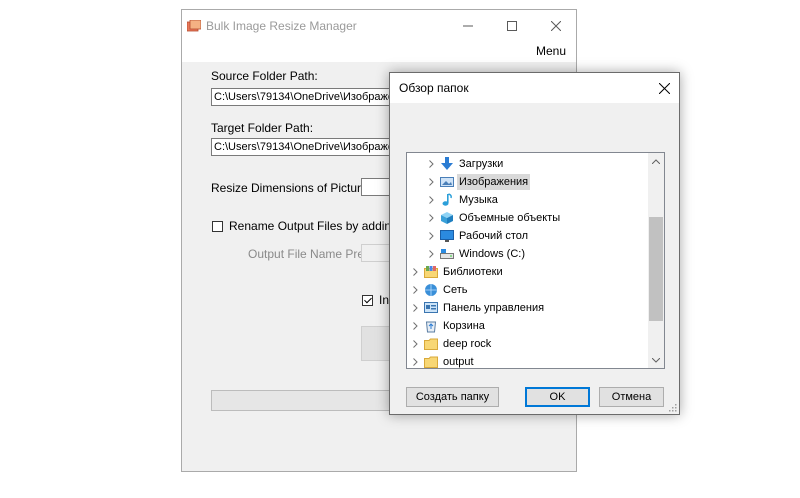 The height and width of the screenshot is (498, 800). What do you see at coordinates (379, 52) in the screenshot?
I see `menu-bar: Menu` at bounding box center [379, 52].